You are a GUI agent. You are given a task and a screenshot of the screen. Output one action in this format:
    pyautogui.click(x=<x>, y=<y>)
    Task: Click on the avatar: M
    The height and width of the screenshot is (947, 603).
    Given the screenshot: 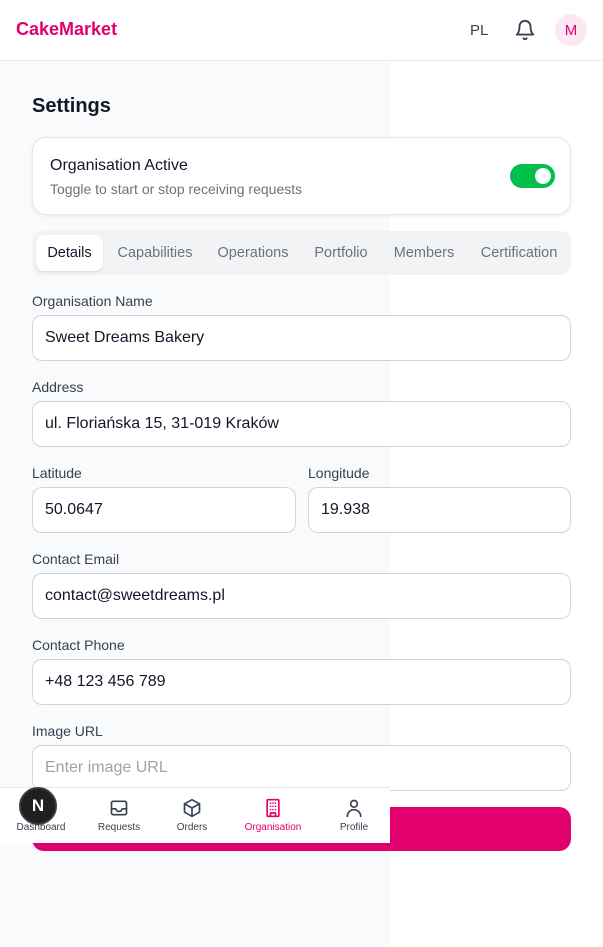 What is the action you would take?
    pyautogui.click(x=571, y=30)
    